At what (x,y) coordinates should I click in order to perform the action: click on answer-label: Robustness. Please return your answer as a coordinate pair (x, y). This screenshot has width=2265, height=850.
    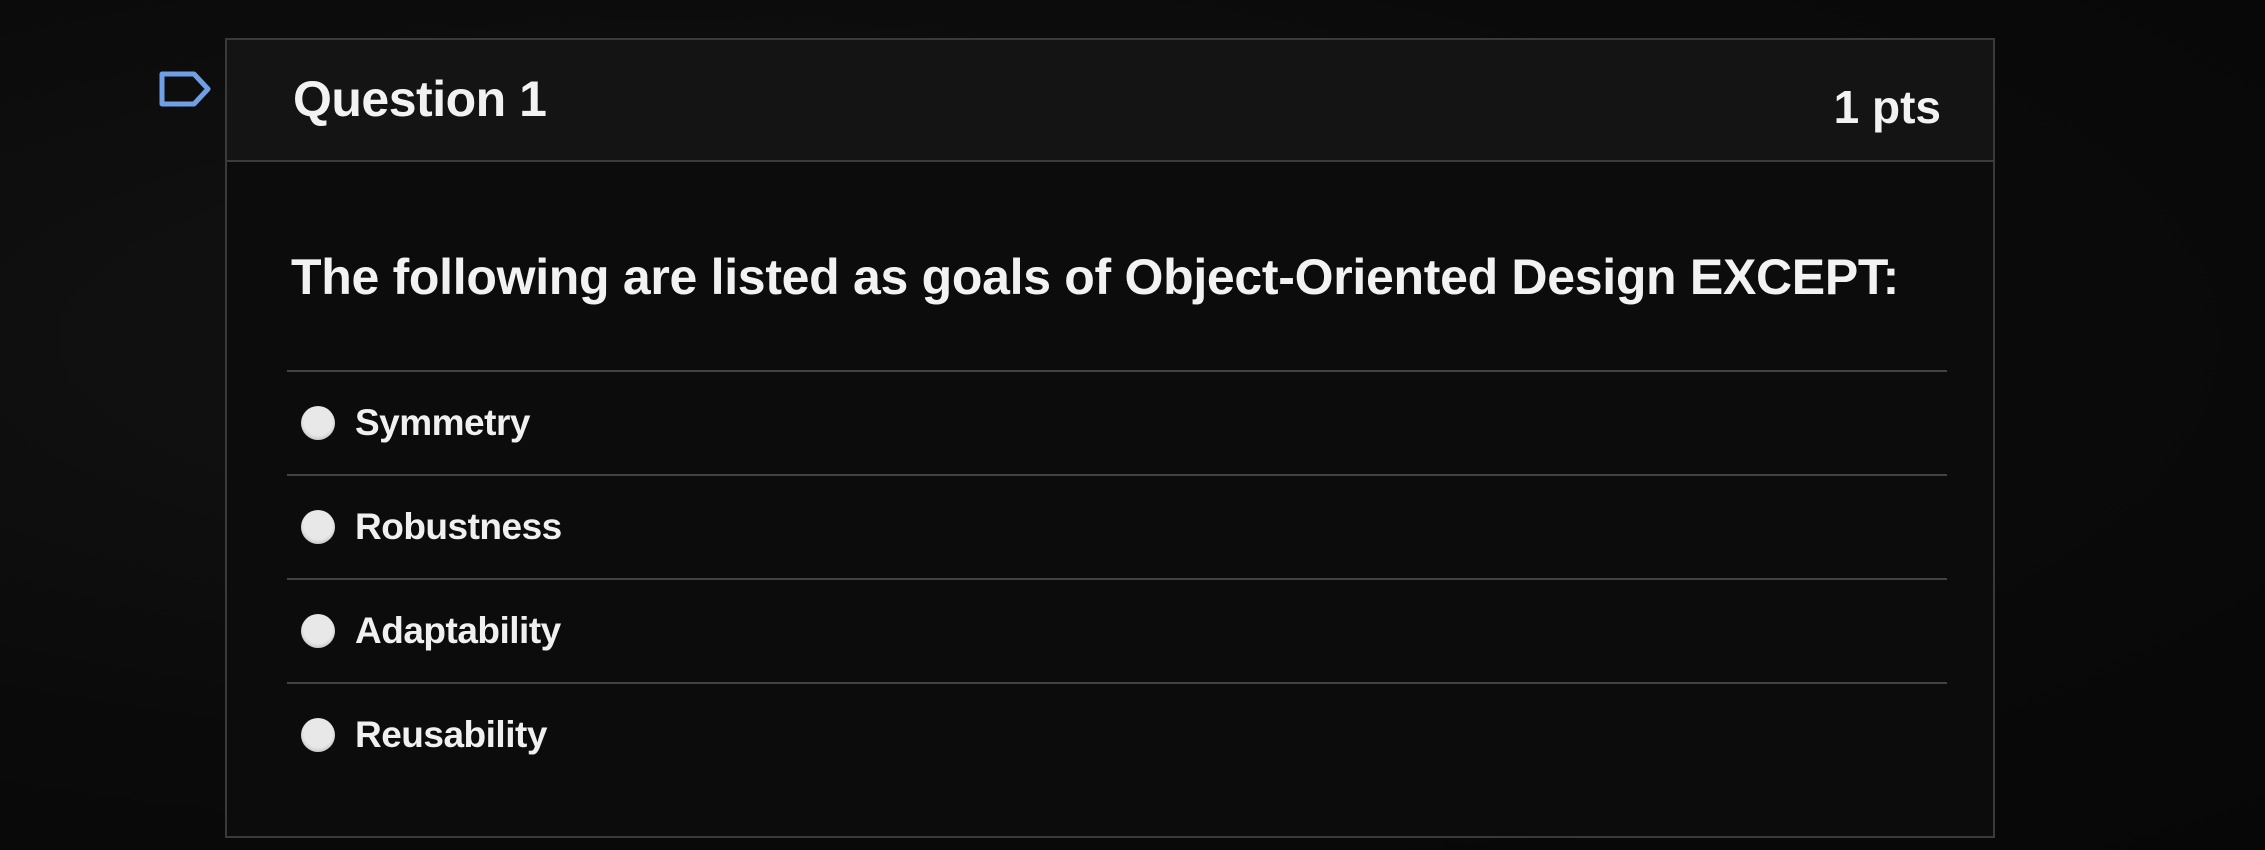
    Looking at the image, I should click on (458, 527).